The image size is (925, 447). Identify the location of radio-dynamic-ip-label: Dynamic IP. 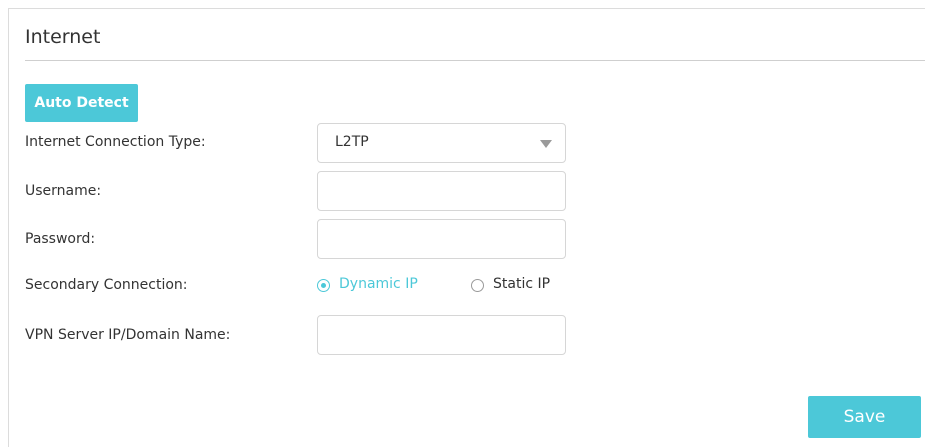
(378, 284).